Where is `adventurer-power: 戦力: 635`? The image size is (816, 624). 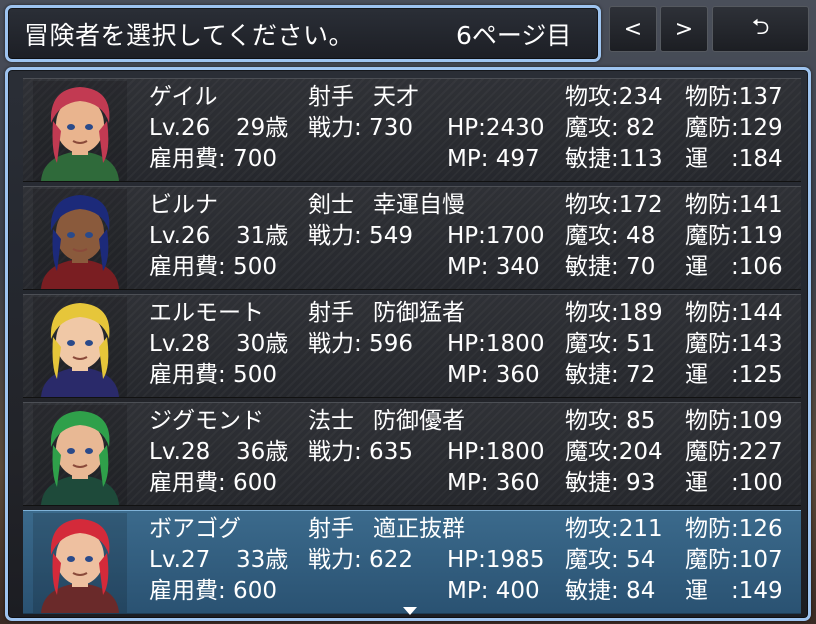 adventurer-power: 戦力: 635 is located at coordinates (360, 452).